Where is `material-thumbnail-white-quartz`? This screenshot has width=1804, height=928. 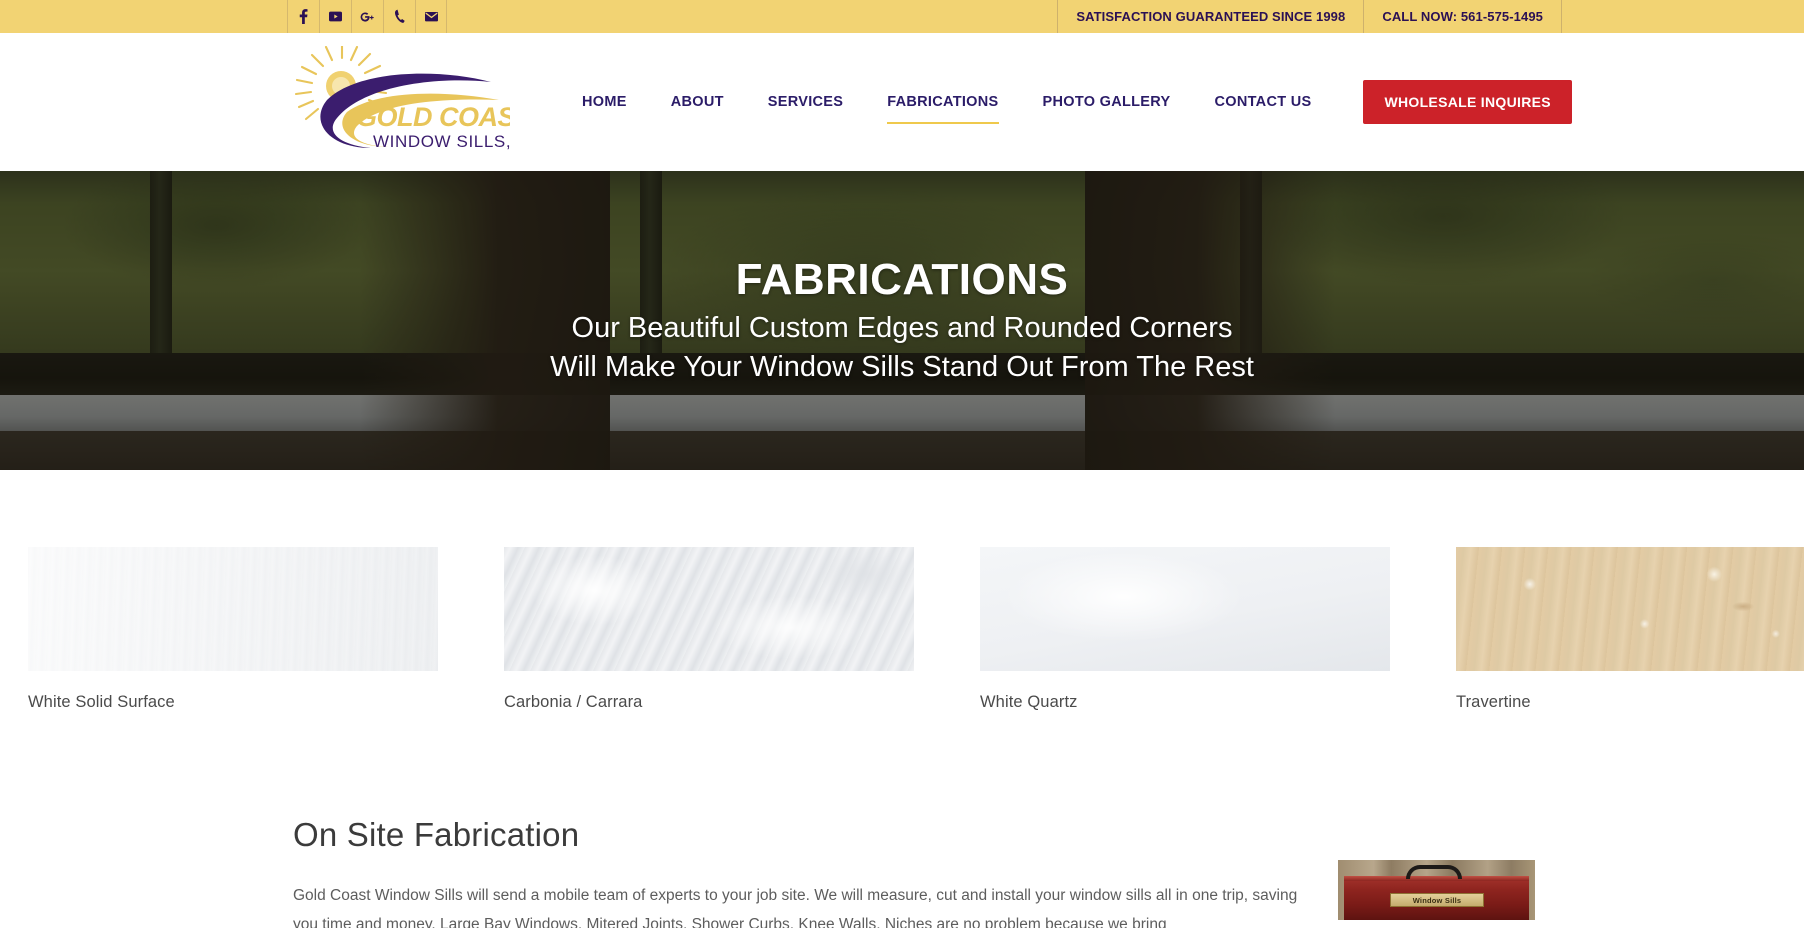
material-thumbnail-white-quartz is located at coordinates (1185, 609).